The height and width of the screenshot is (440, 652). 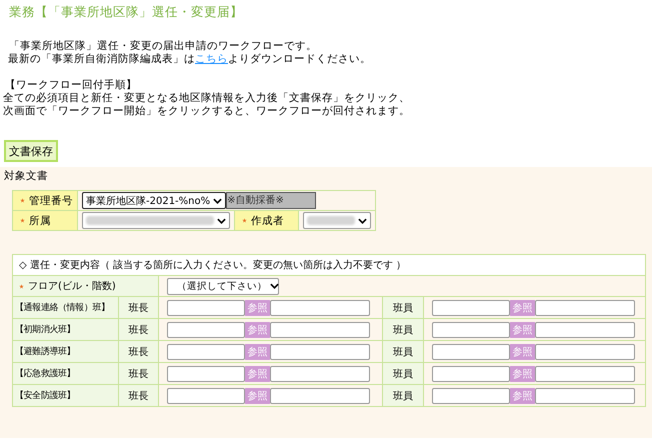 What do you see at coordinates (156, 220) in the screenshot?
I see `department-select` at bounding box center [156, 220].